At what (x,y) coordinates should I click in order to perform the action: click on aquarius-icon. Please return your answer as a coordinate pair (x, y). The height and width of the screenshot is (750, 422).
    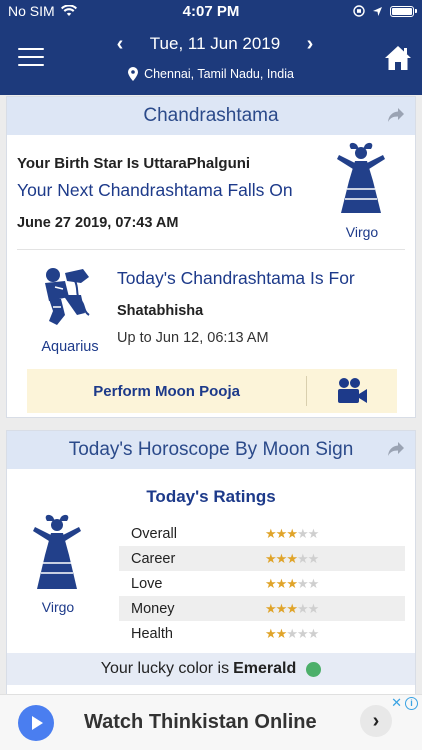
    Looking at the image, I should click on (67, 296).